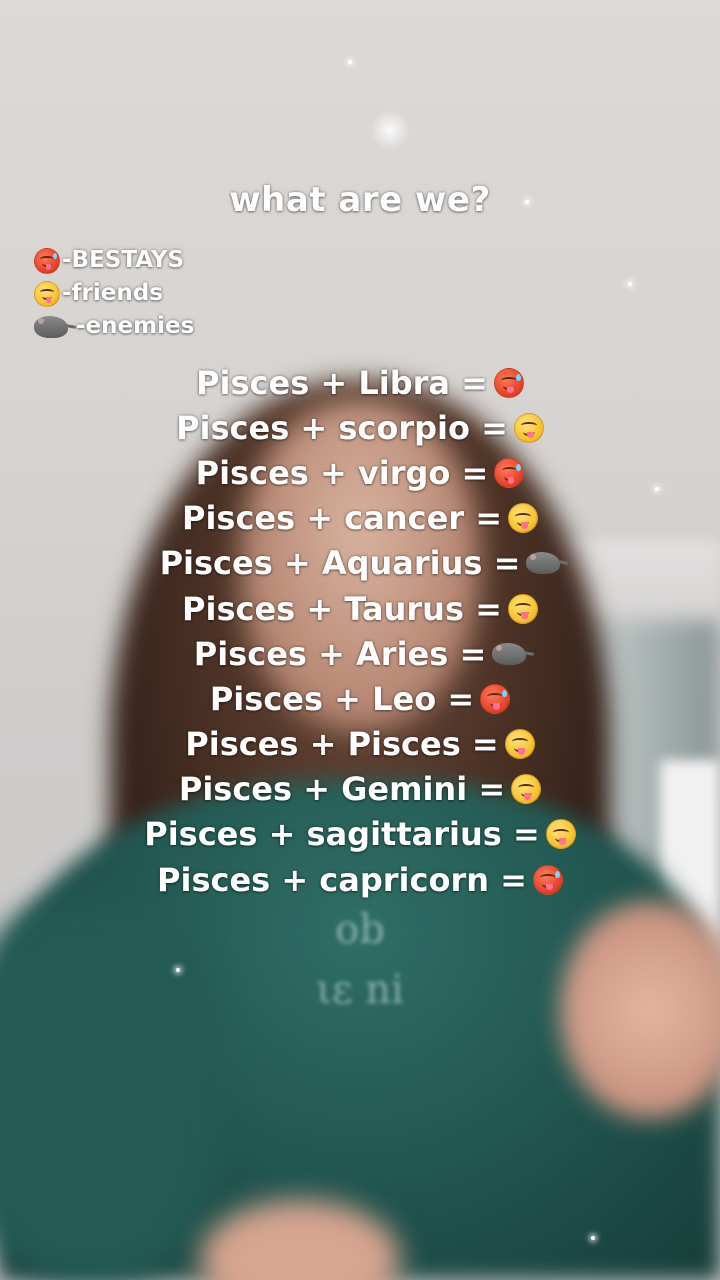 This screenshot has width=720, height=1280. I want to click on list-item: Pisces + virgo =, so click(360, 472).